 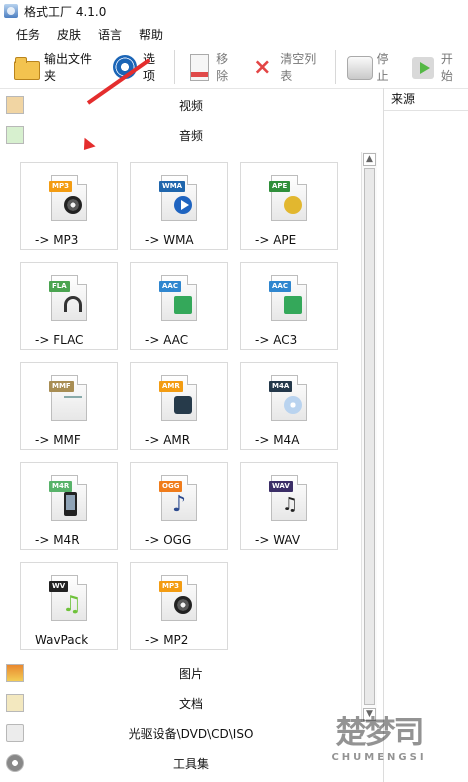 I want to click on app-title: 格式工厂 4.1.0, so click(x=65, y=11).